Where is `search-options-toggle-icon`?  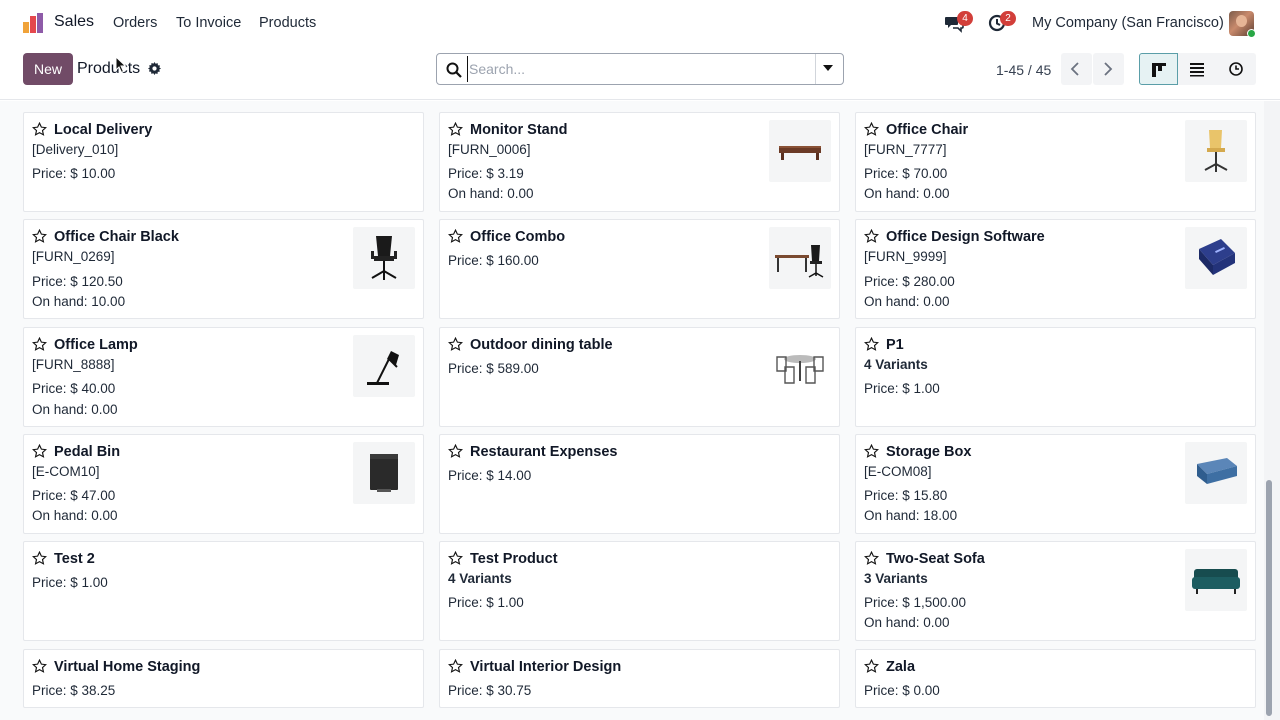 search-options-toggle-icon is located at coordinates (828, 68).